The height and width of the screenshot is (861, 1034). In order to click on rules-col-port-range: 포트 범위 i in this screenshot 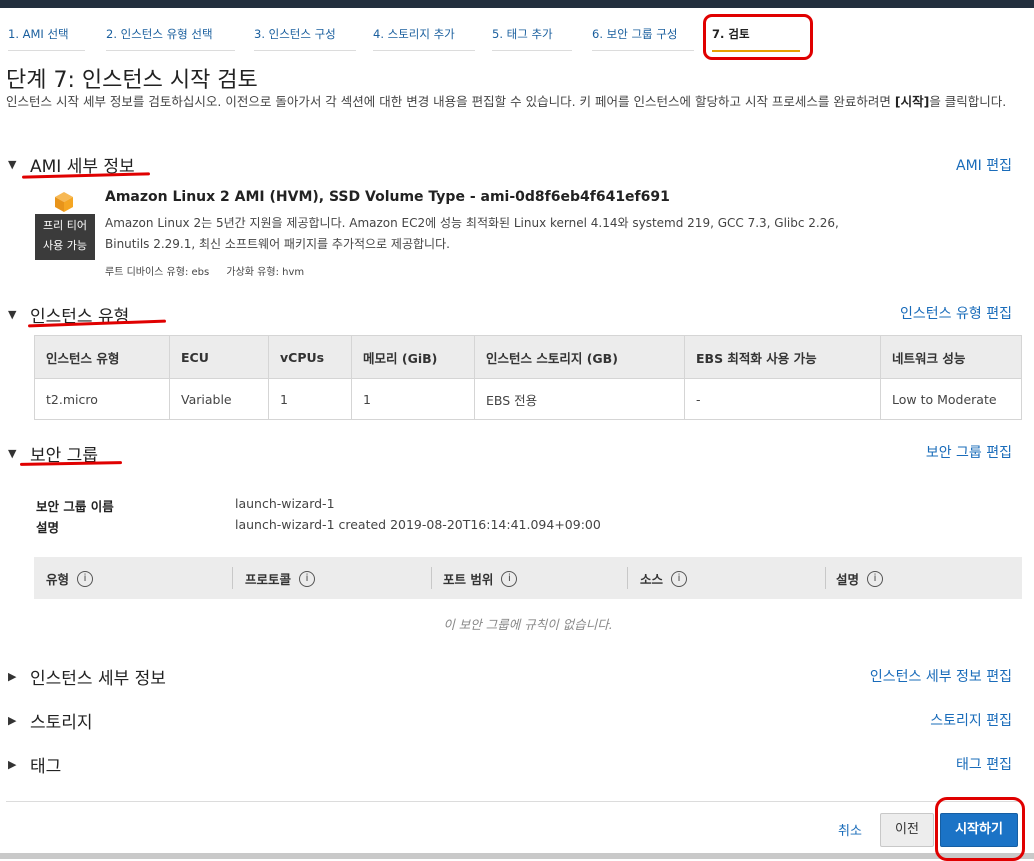, I will do `click(480, 578)`.